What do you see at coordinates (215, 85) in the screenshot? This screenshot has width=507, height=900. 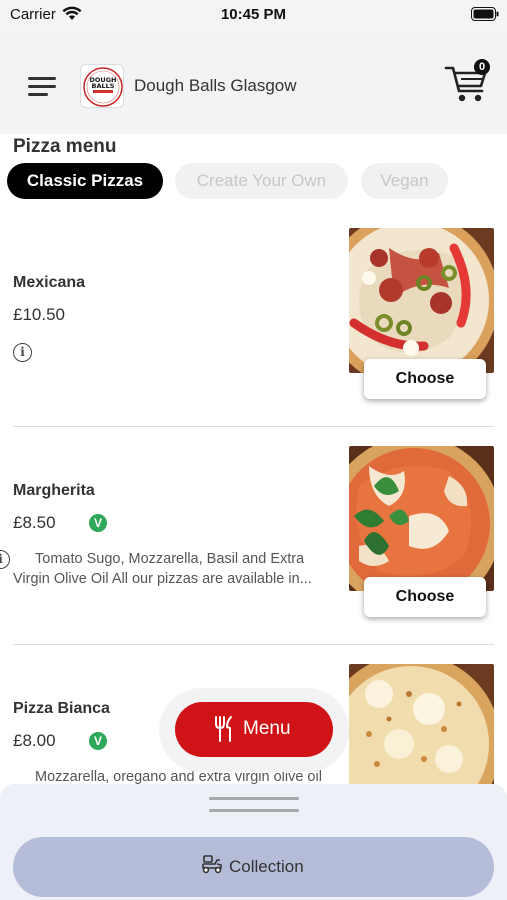 I see `store-name: Dough Balls Glasgow` at bounding box center [215, 85].